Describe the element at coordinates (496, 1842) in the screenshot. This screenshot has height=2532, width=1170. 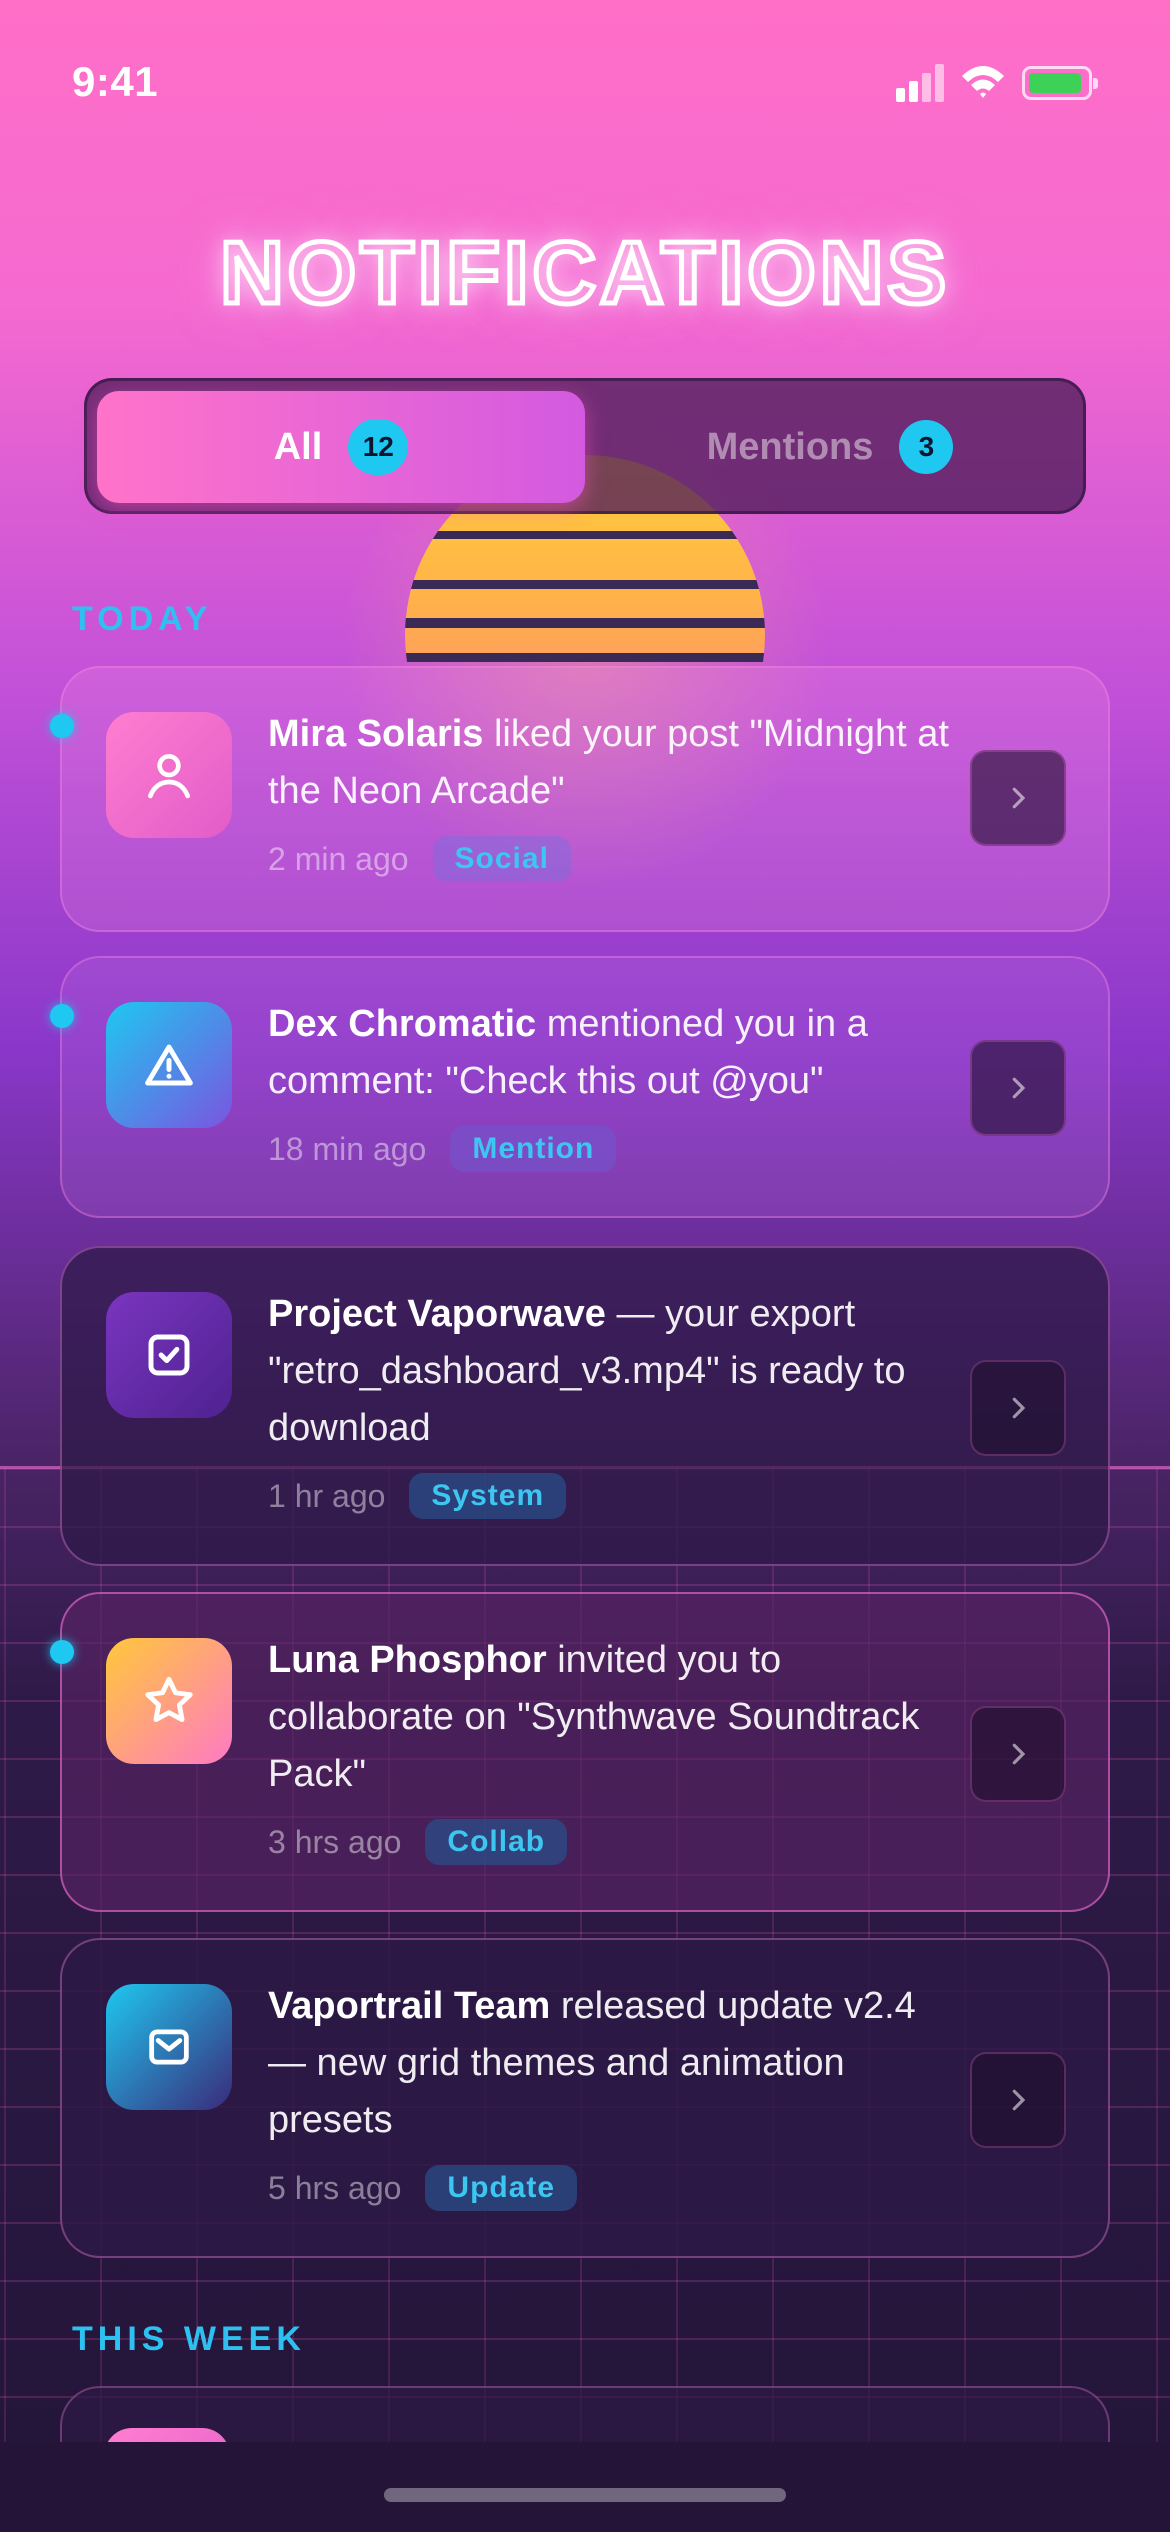
I see `category-tag: Collab` at that location.